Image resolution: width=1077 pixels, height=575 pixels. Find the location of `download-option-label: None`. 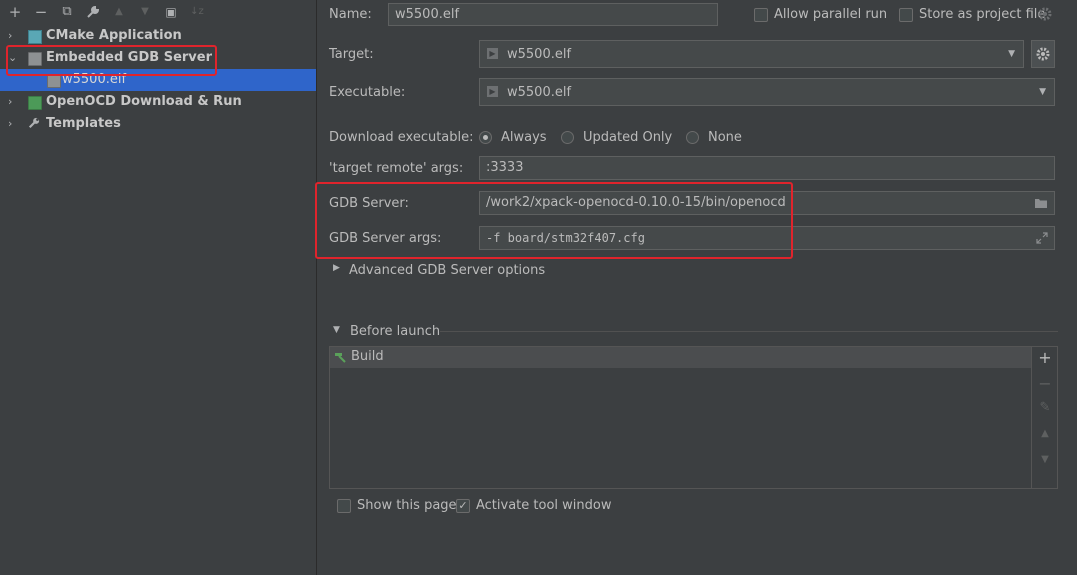

download-option-label: None is located at coordinates (725, 137).